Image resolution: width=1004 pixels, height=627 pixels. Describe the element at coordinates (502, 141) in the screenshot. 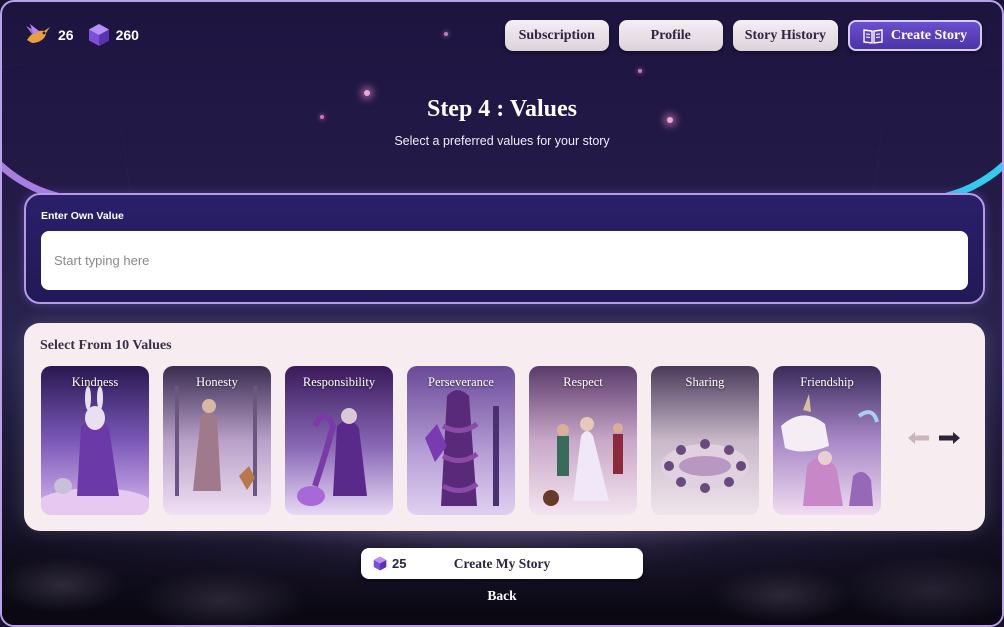

I see `page-subtitle: Select a preferred values for your story` at that location.